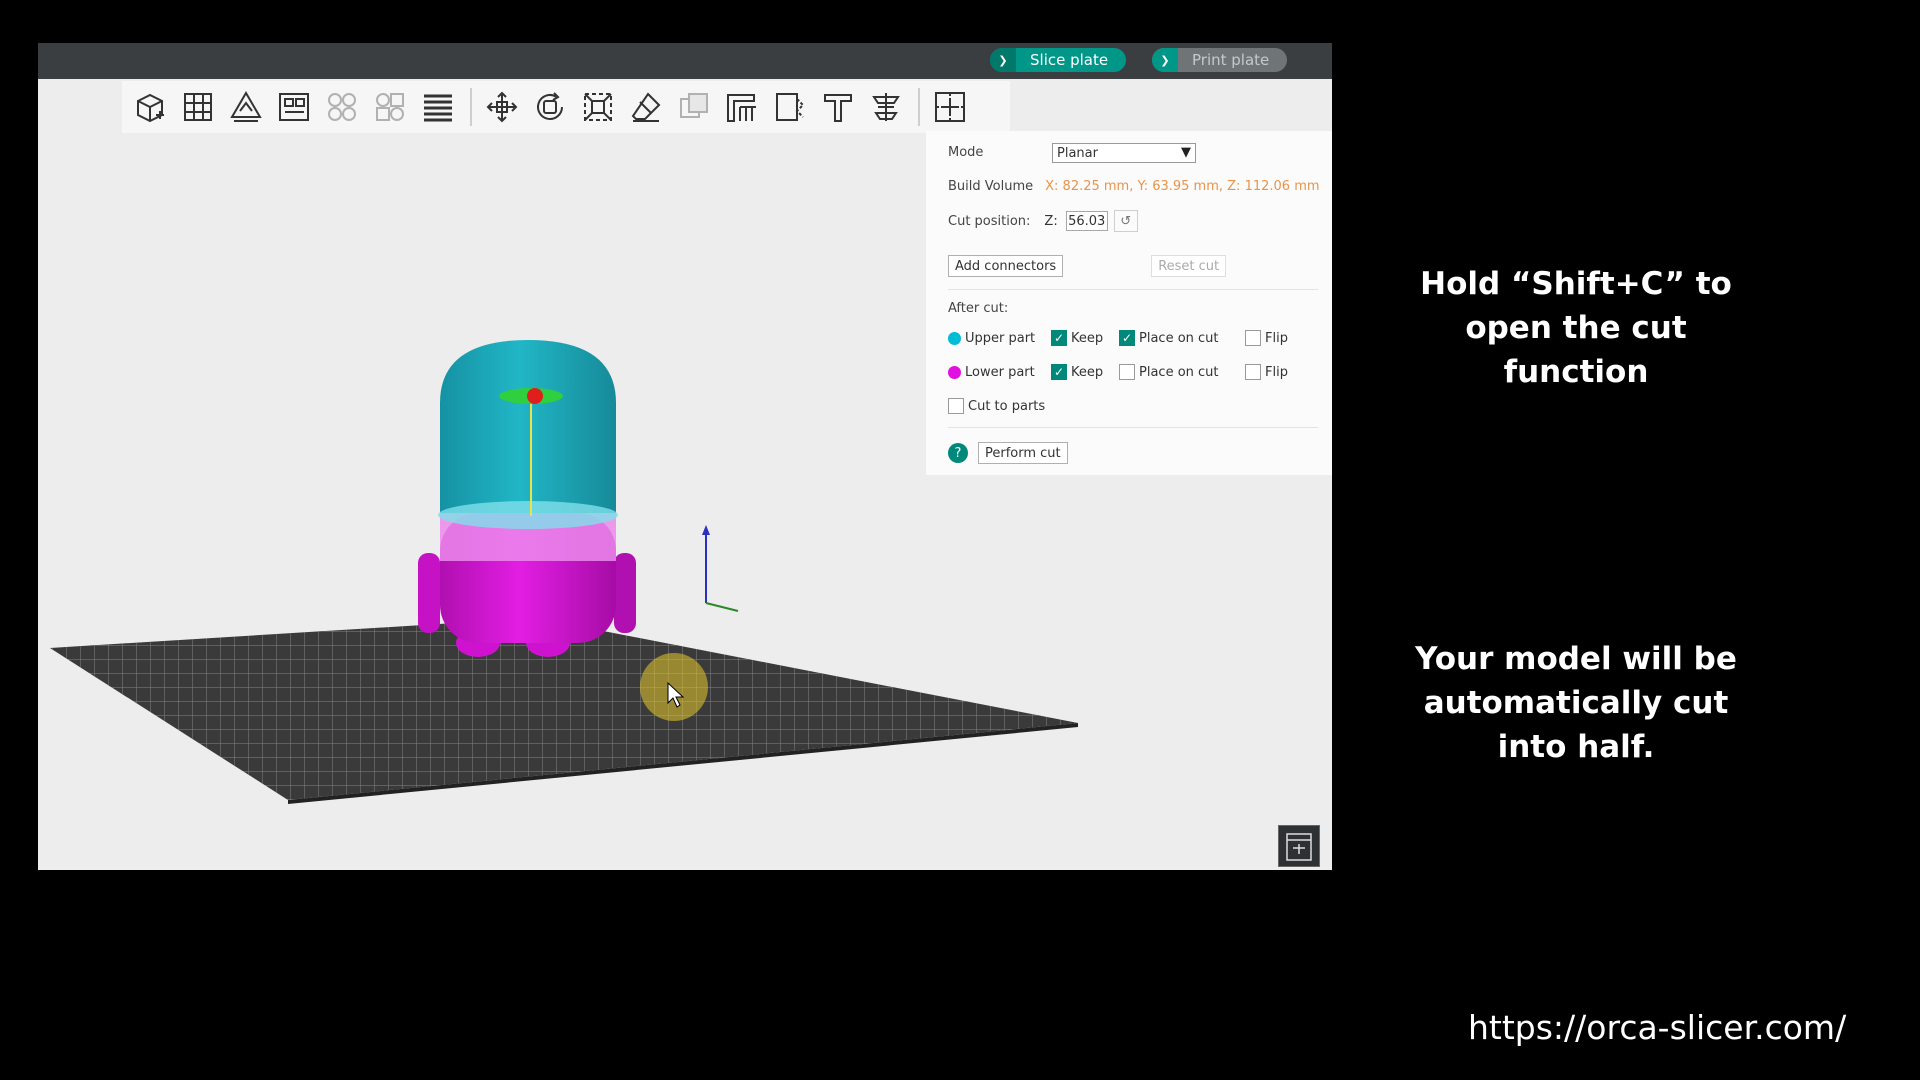 This screenshot has height=1080, width=1920. Describe the element at coordinates (1124, 153) in the screenshot. I see `mode-select: Planar ▼` at that location.